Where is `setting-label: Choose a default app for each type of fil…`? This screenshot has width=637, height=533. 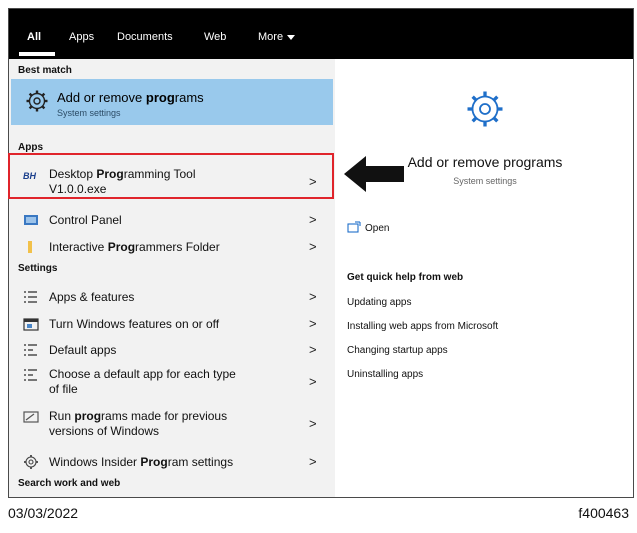 setting-label: Choose a default app for each type of fil… is located at coordinates (142, 382).